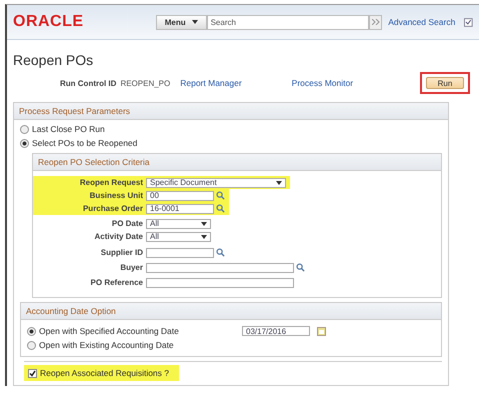 The image size is (479, 412). I want to click on field-label: Buyer, so click(131, 267).